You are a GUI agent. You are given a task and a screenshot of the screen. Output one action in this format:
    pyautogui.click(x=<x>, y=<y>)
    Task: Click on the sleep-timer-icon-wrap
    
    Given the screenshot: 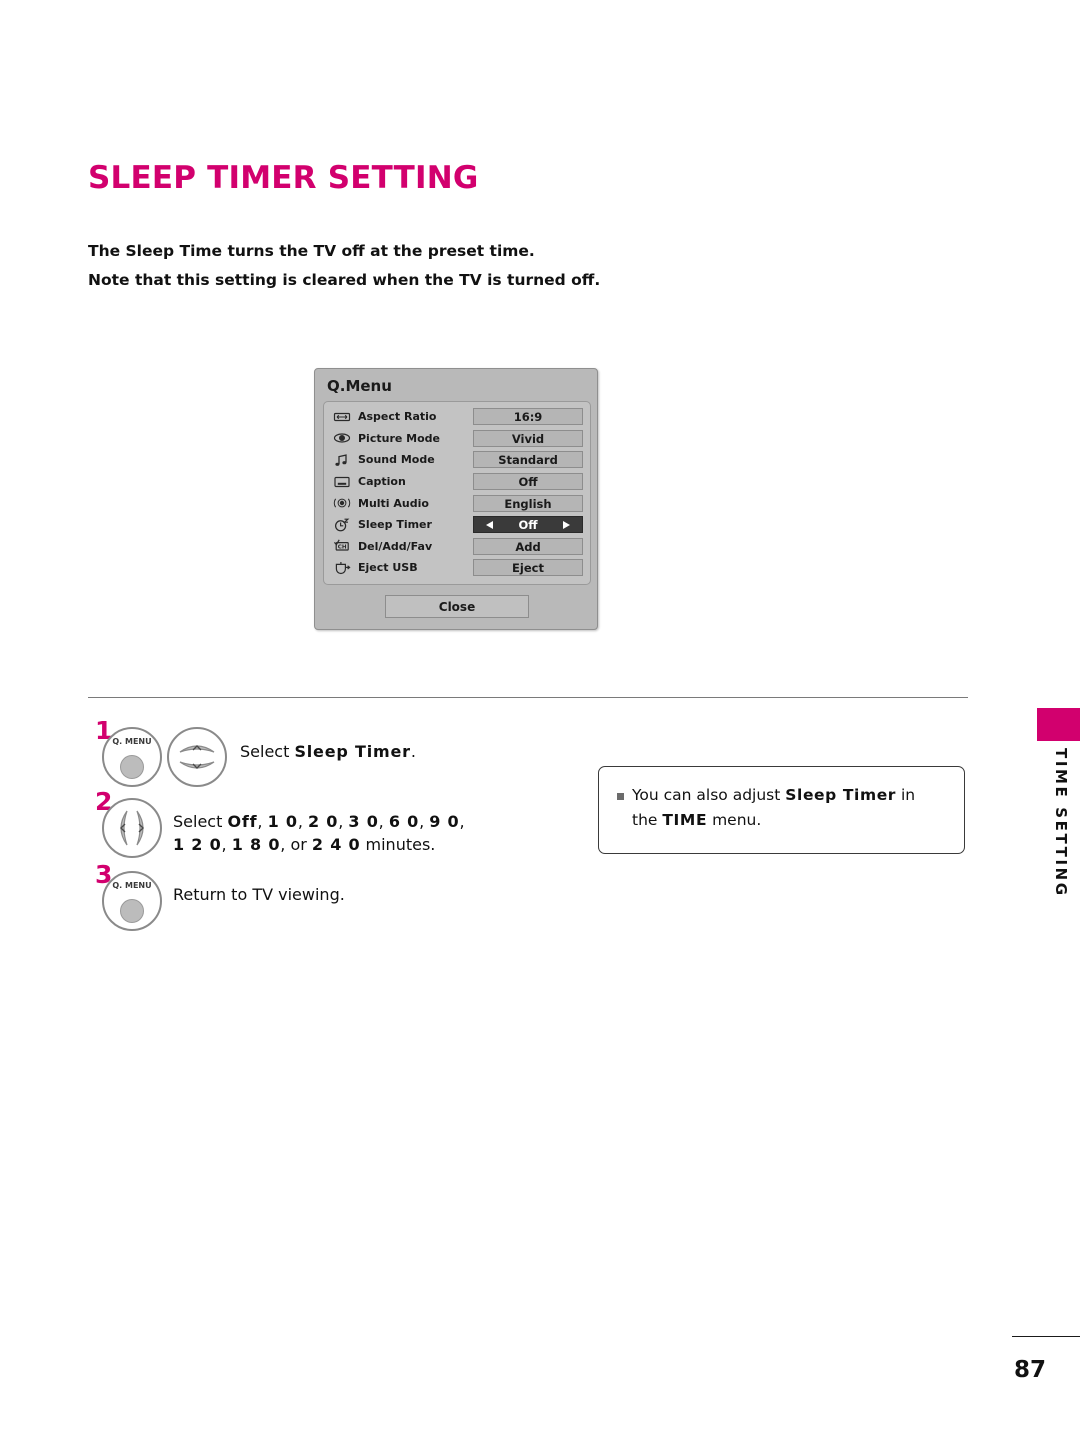 What is the action you would take?
    pyautogui.click(x=342, y=525)
    